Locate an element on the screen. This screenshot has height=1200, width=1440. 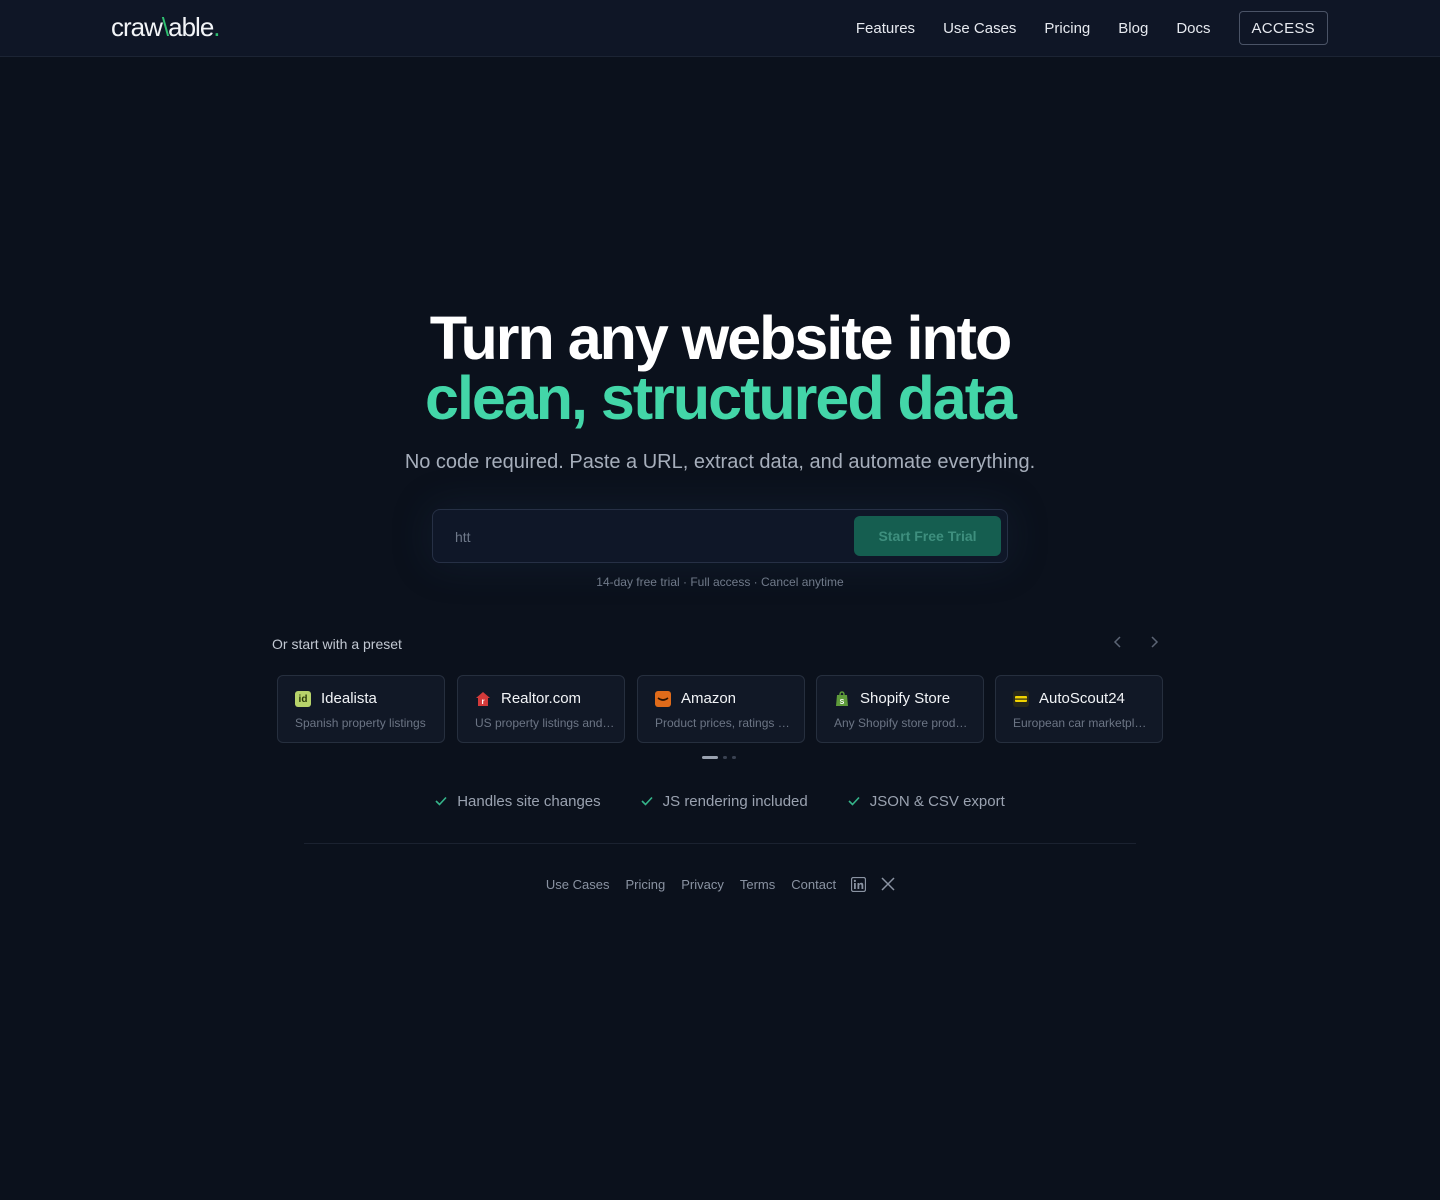
x-icon is located at coordinates (887, 884).